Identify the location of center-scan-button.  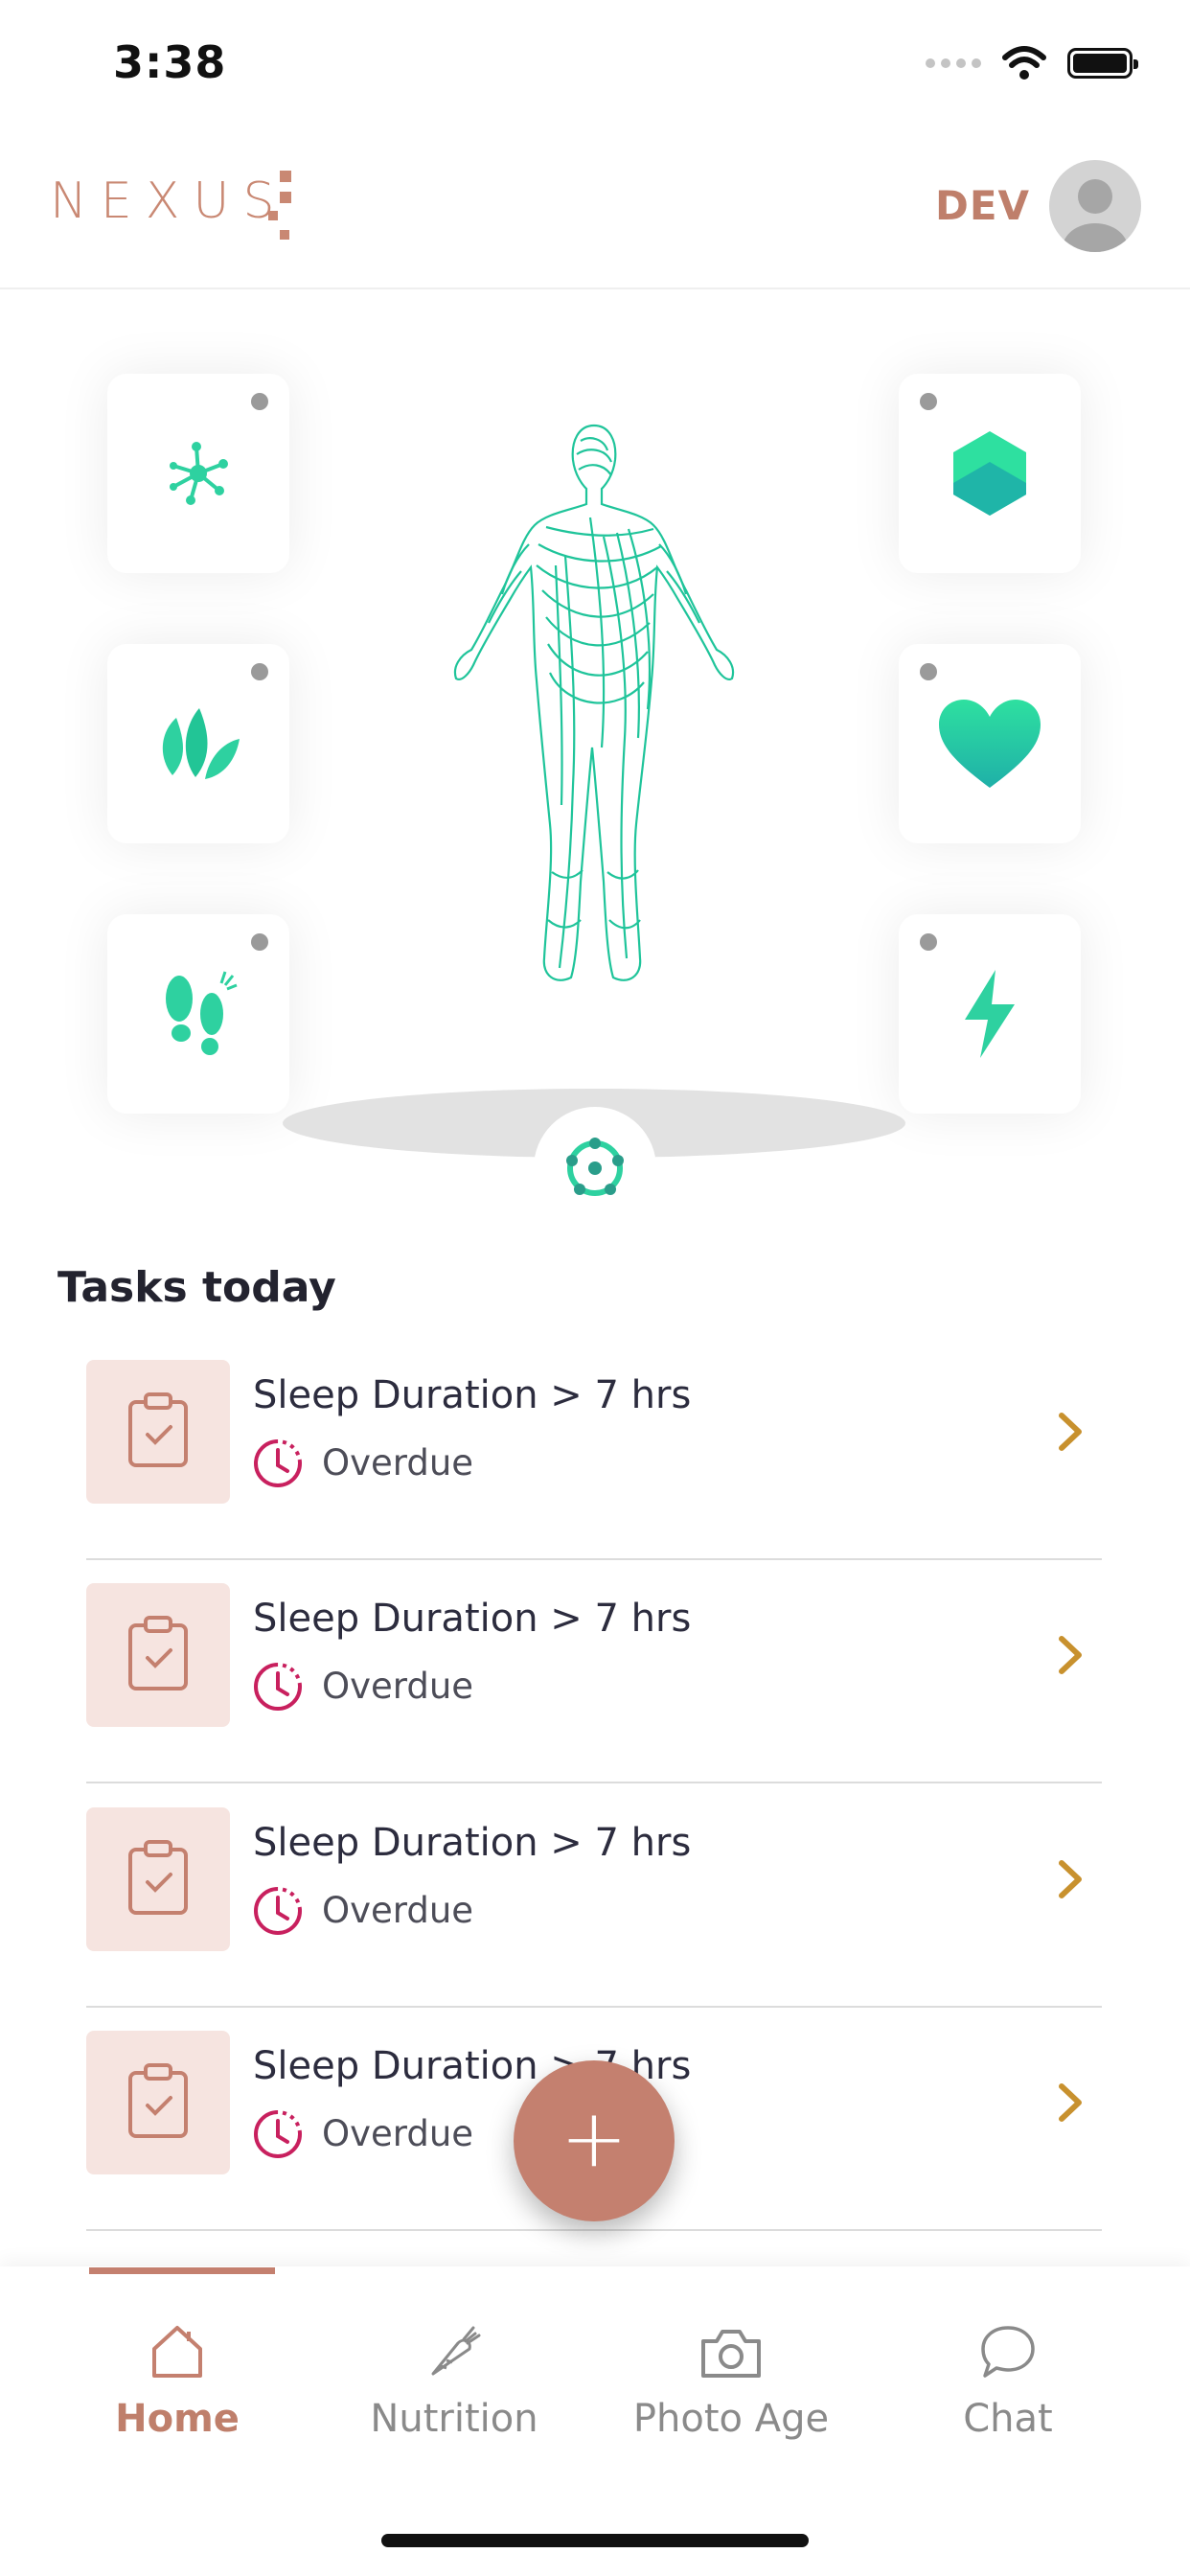
(595, 1168).